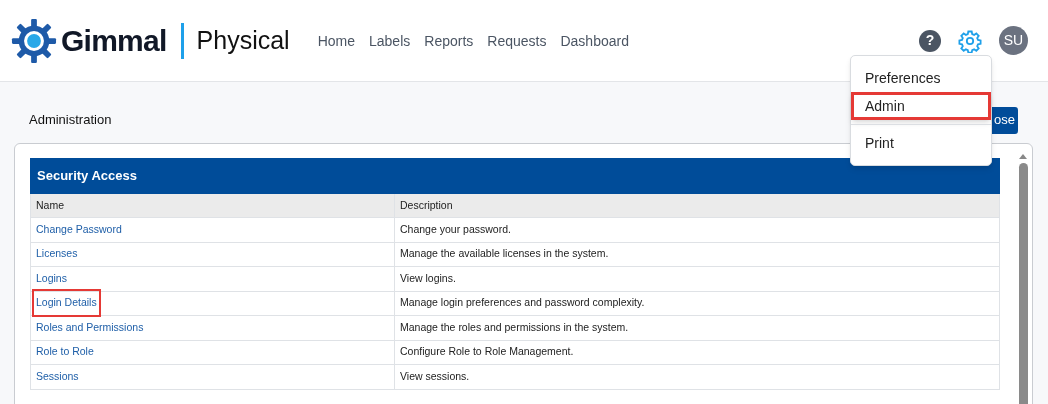 This screenshot has height=404, width=1048. What do you see at coordinates (51, 278) in the screenshot?
I see `name-link: Logins` at bounding box center [51, 278].